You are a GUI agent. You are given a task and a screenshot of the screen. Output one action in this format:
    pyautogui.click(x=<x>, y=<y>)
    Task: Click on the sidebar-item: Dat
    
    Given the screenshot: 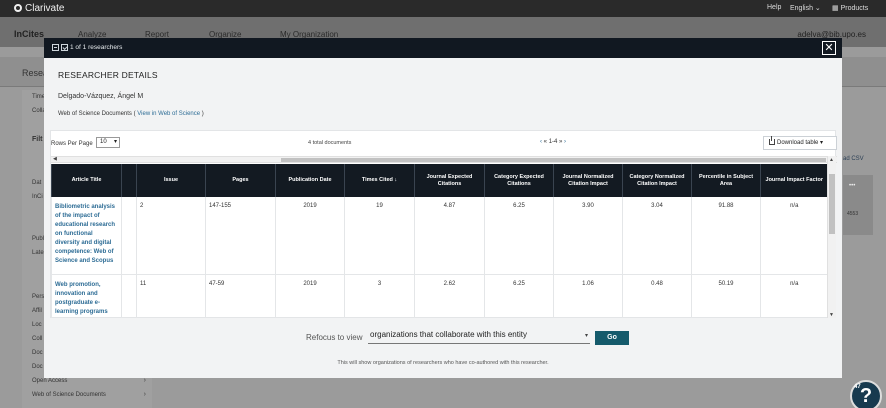 What is the action you would take?
    pyautogui.click(x=36, y=183)
    